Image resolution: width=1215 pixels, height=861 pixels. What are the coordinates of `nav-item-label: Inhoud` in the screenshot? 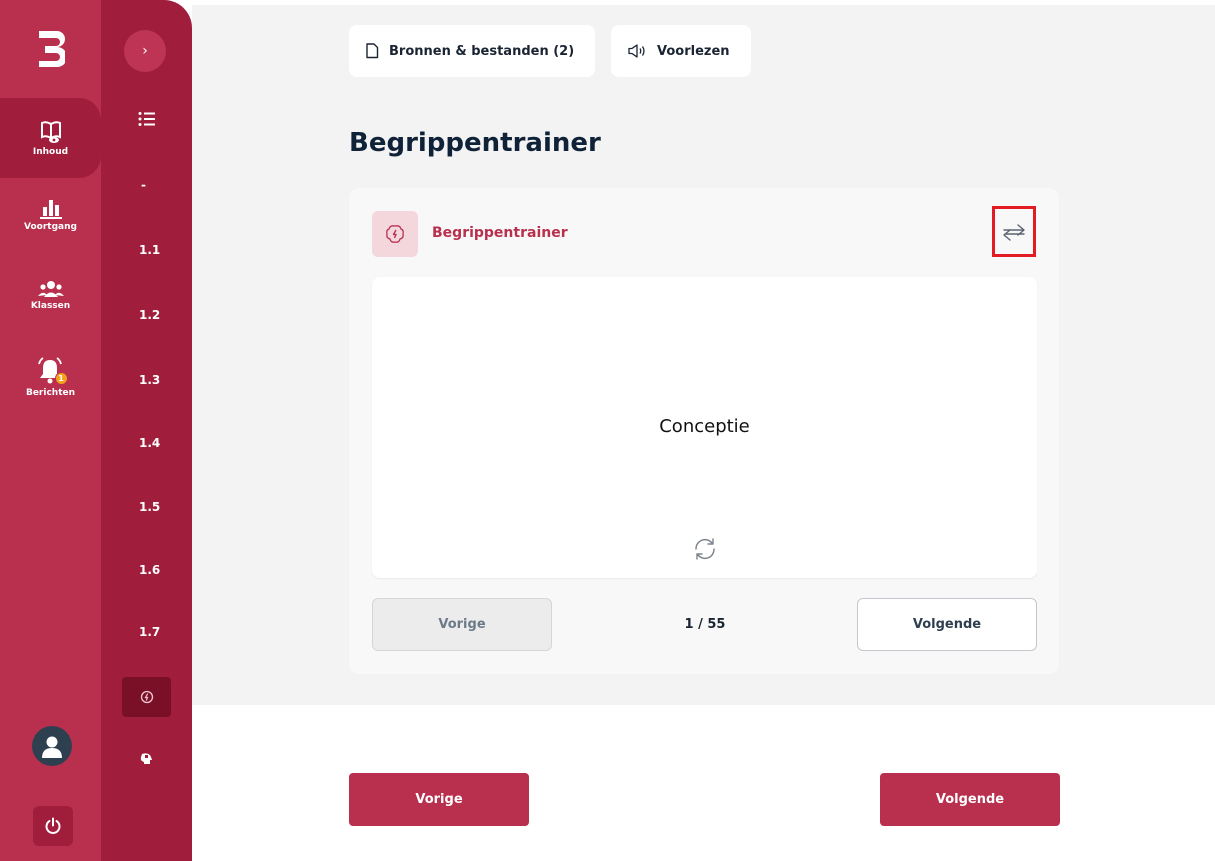 It's located at (50, 151).